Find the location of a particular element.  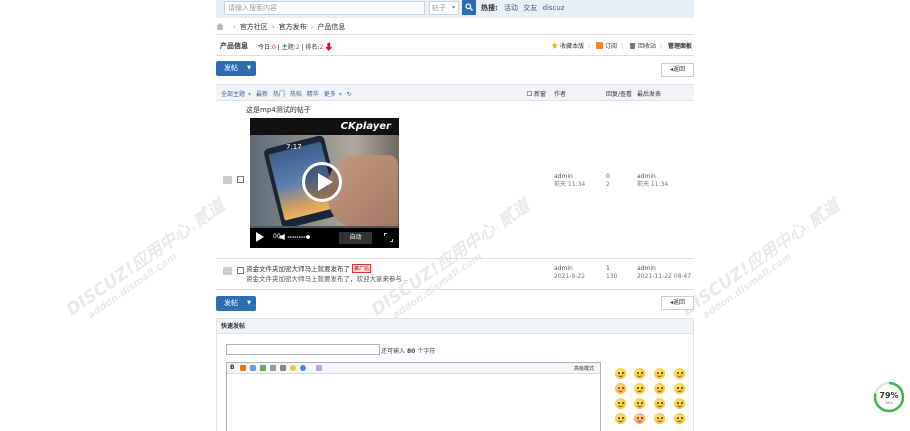

progress-percent: 79% is located at coordinates (888, 395).